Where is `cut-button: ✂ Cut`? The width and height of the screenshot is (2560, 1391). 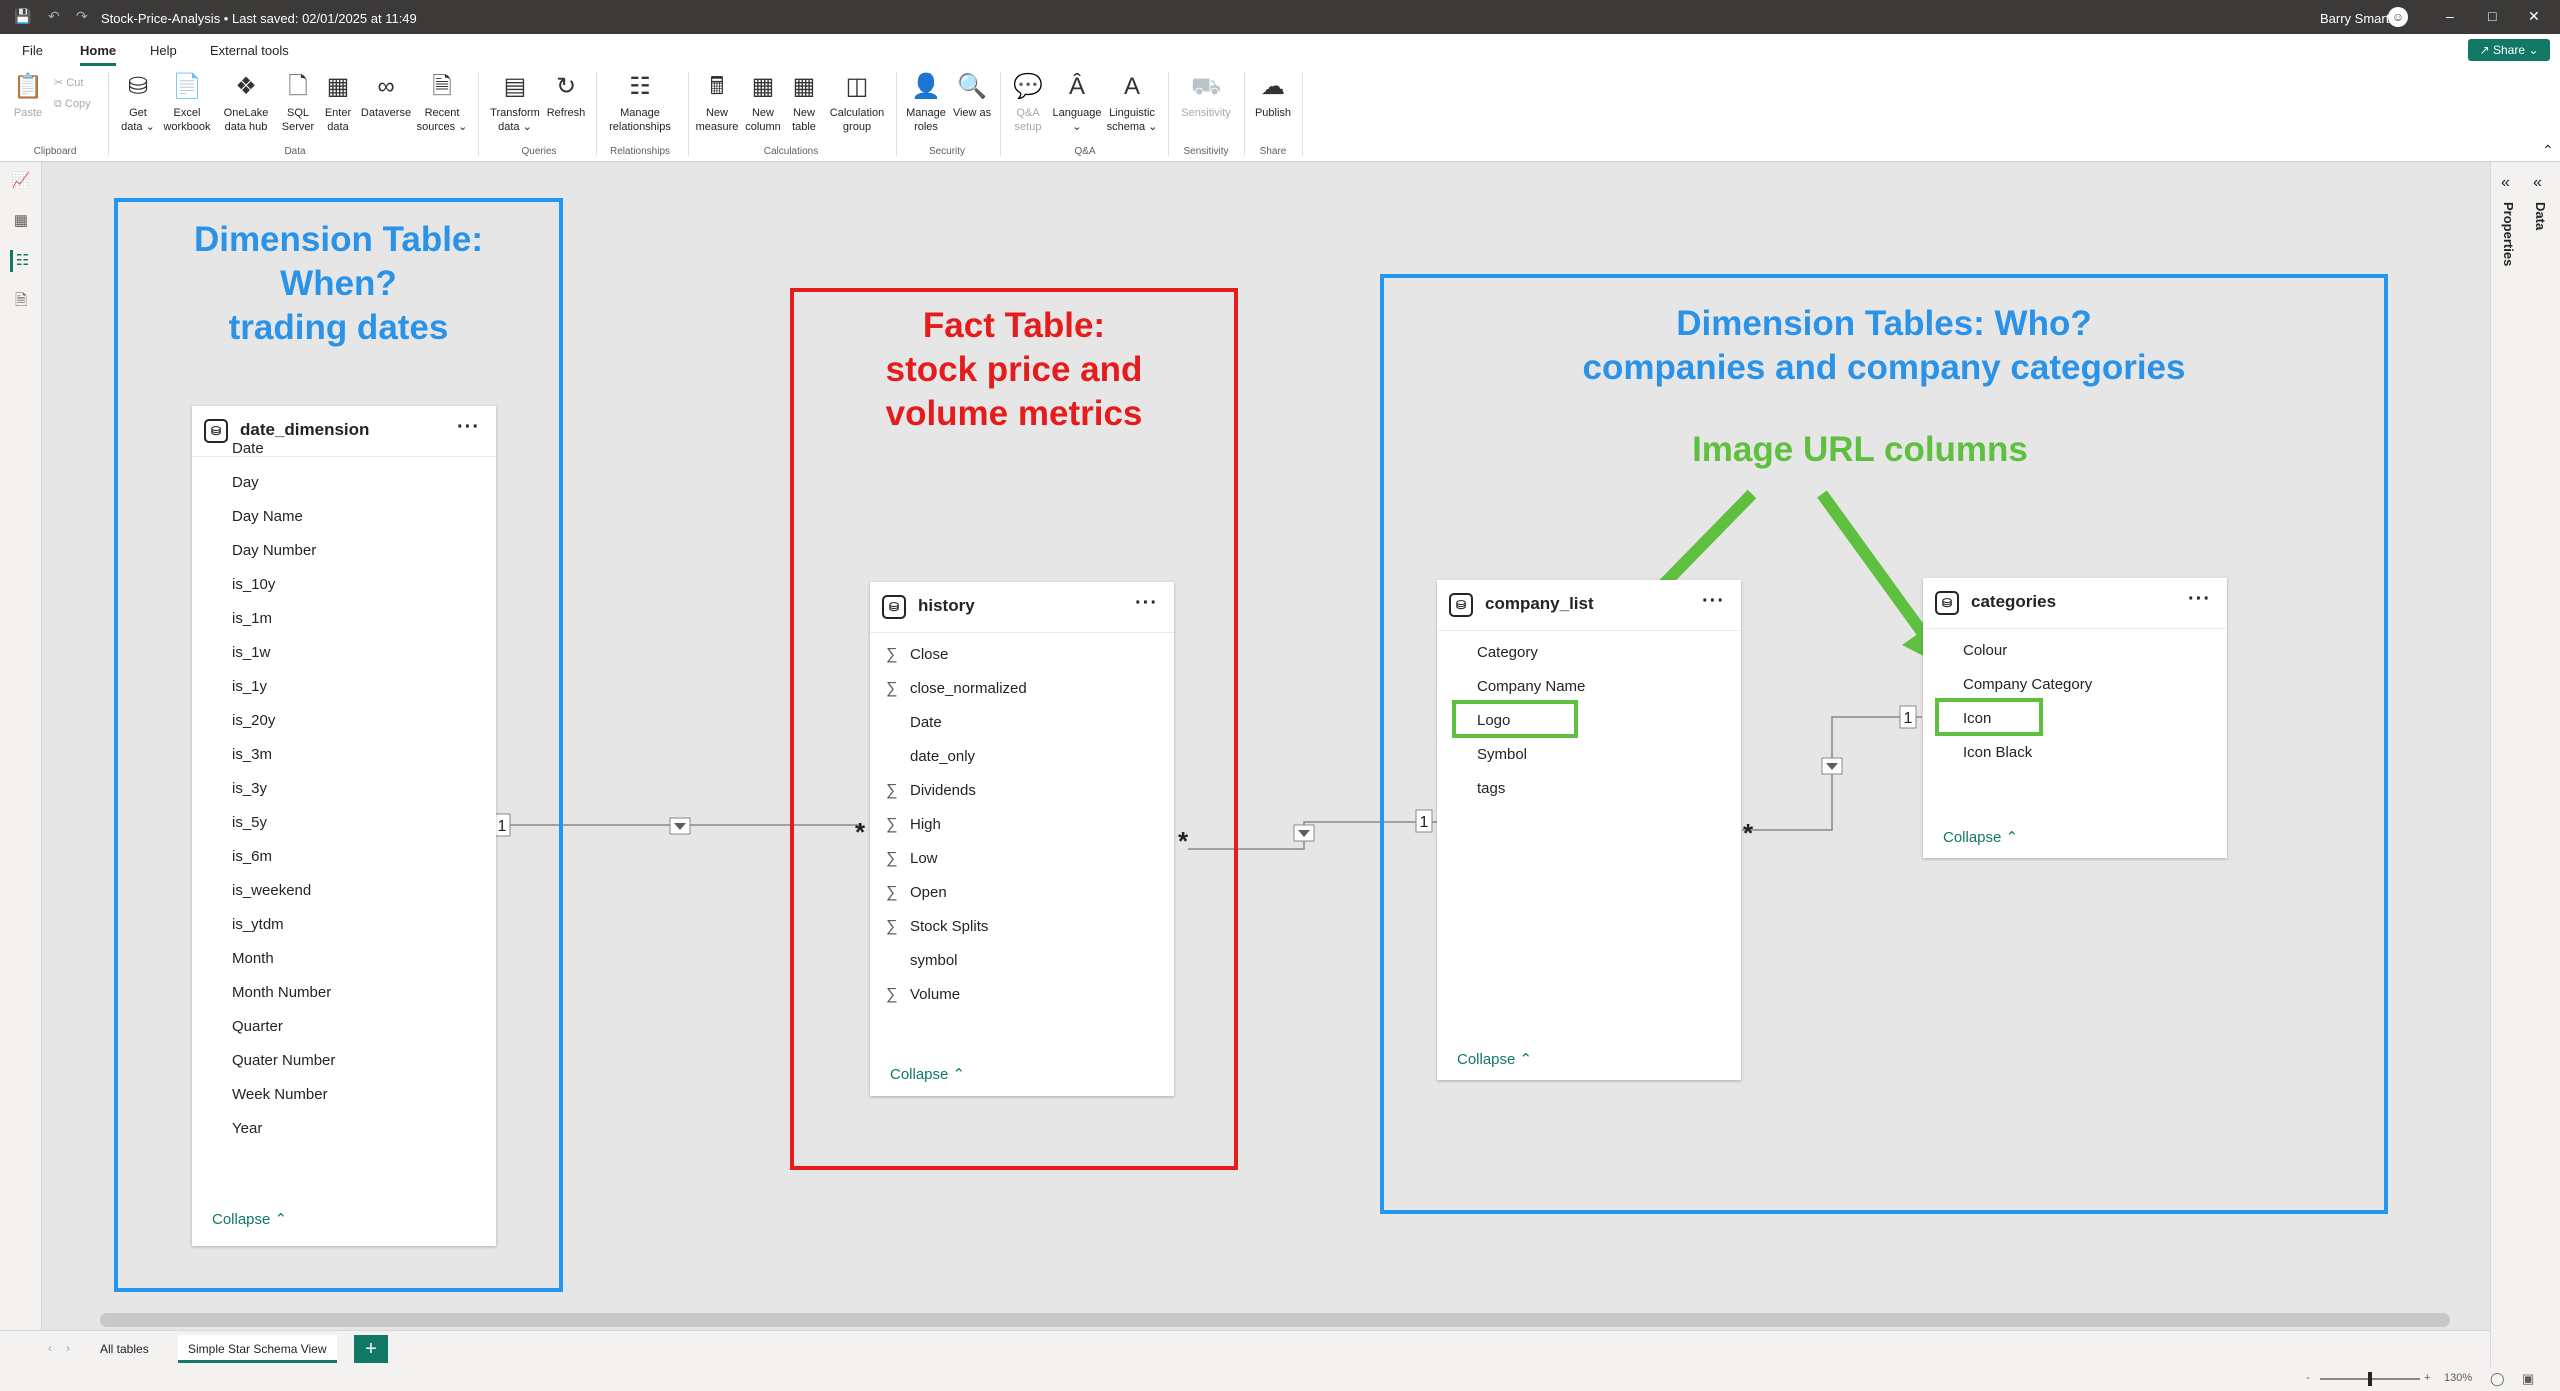 cut-button: ✂ Cut is located at coordinates (68, 82).